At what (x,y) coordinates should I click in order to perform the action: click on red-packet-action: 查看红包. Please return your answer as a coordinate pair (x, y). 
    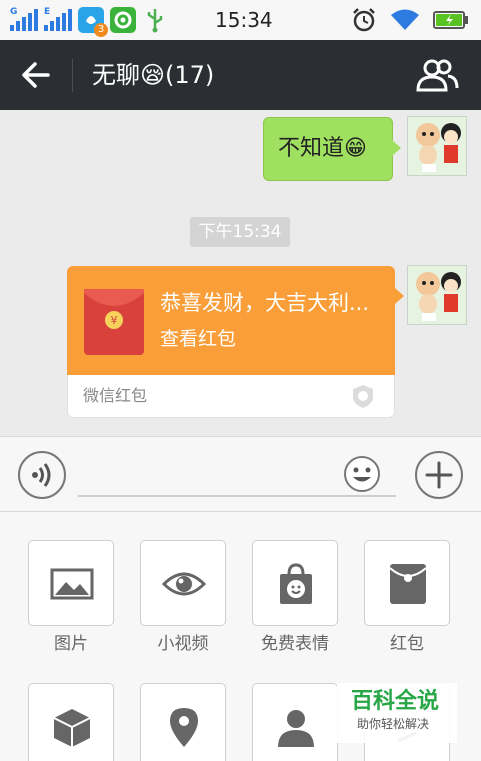
    Looking at the image, I should click on (198, 339).